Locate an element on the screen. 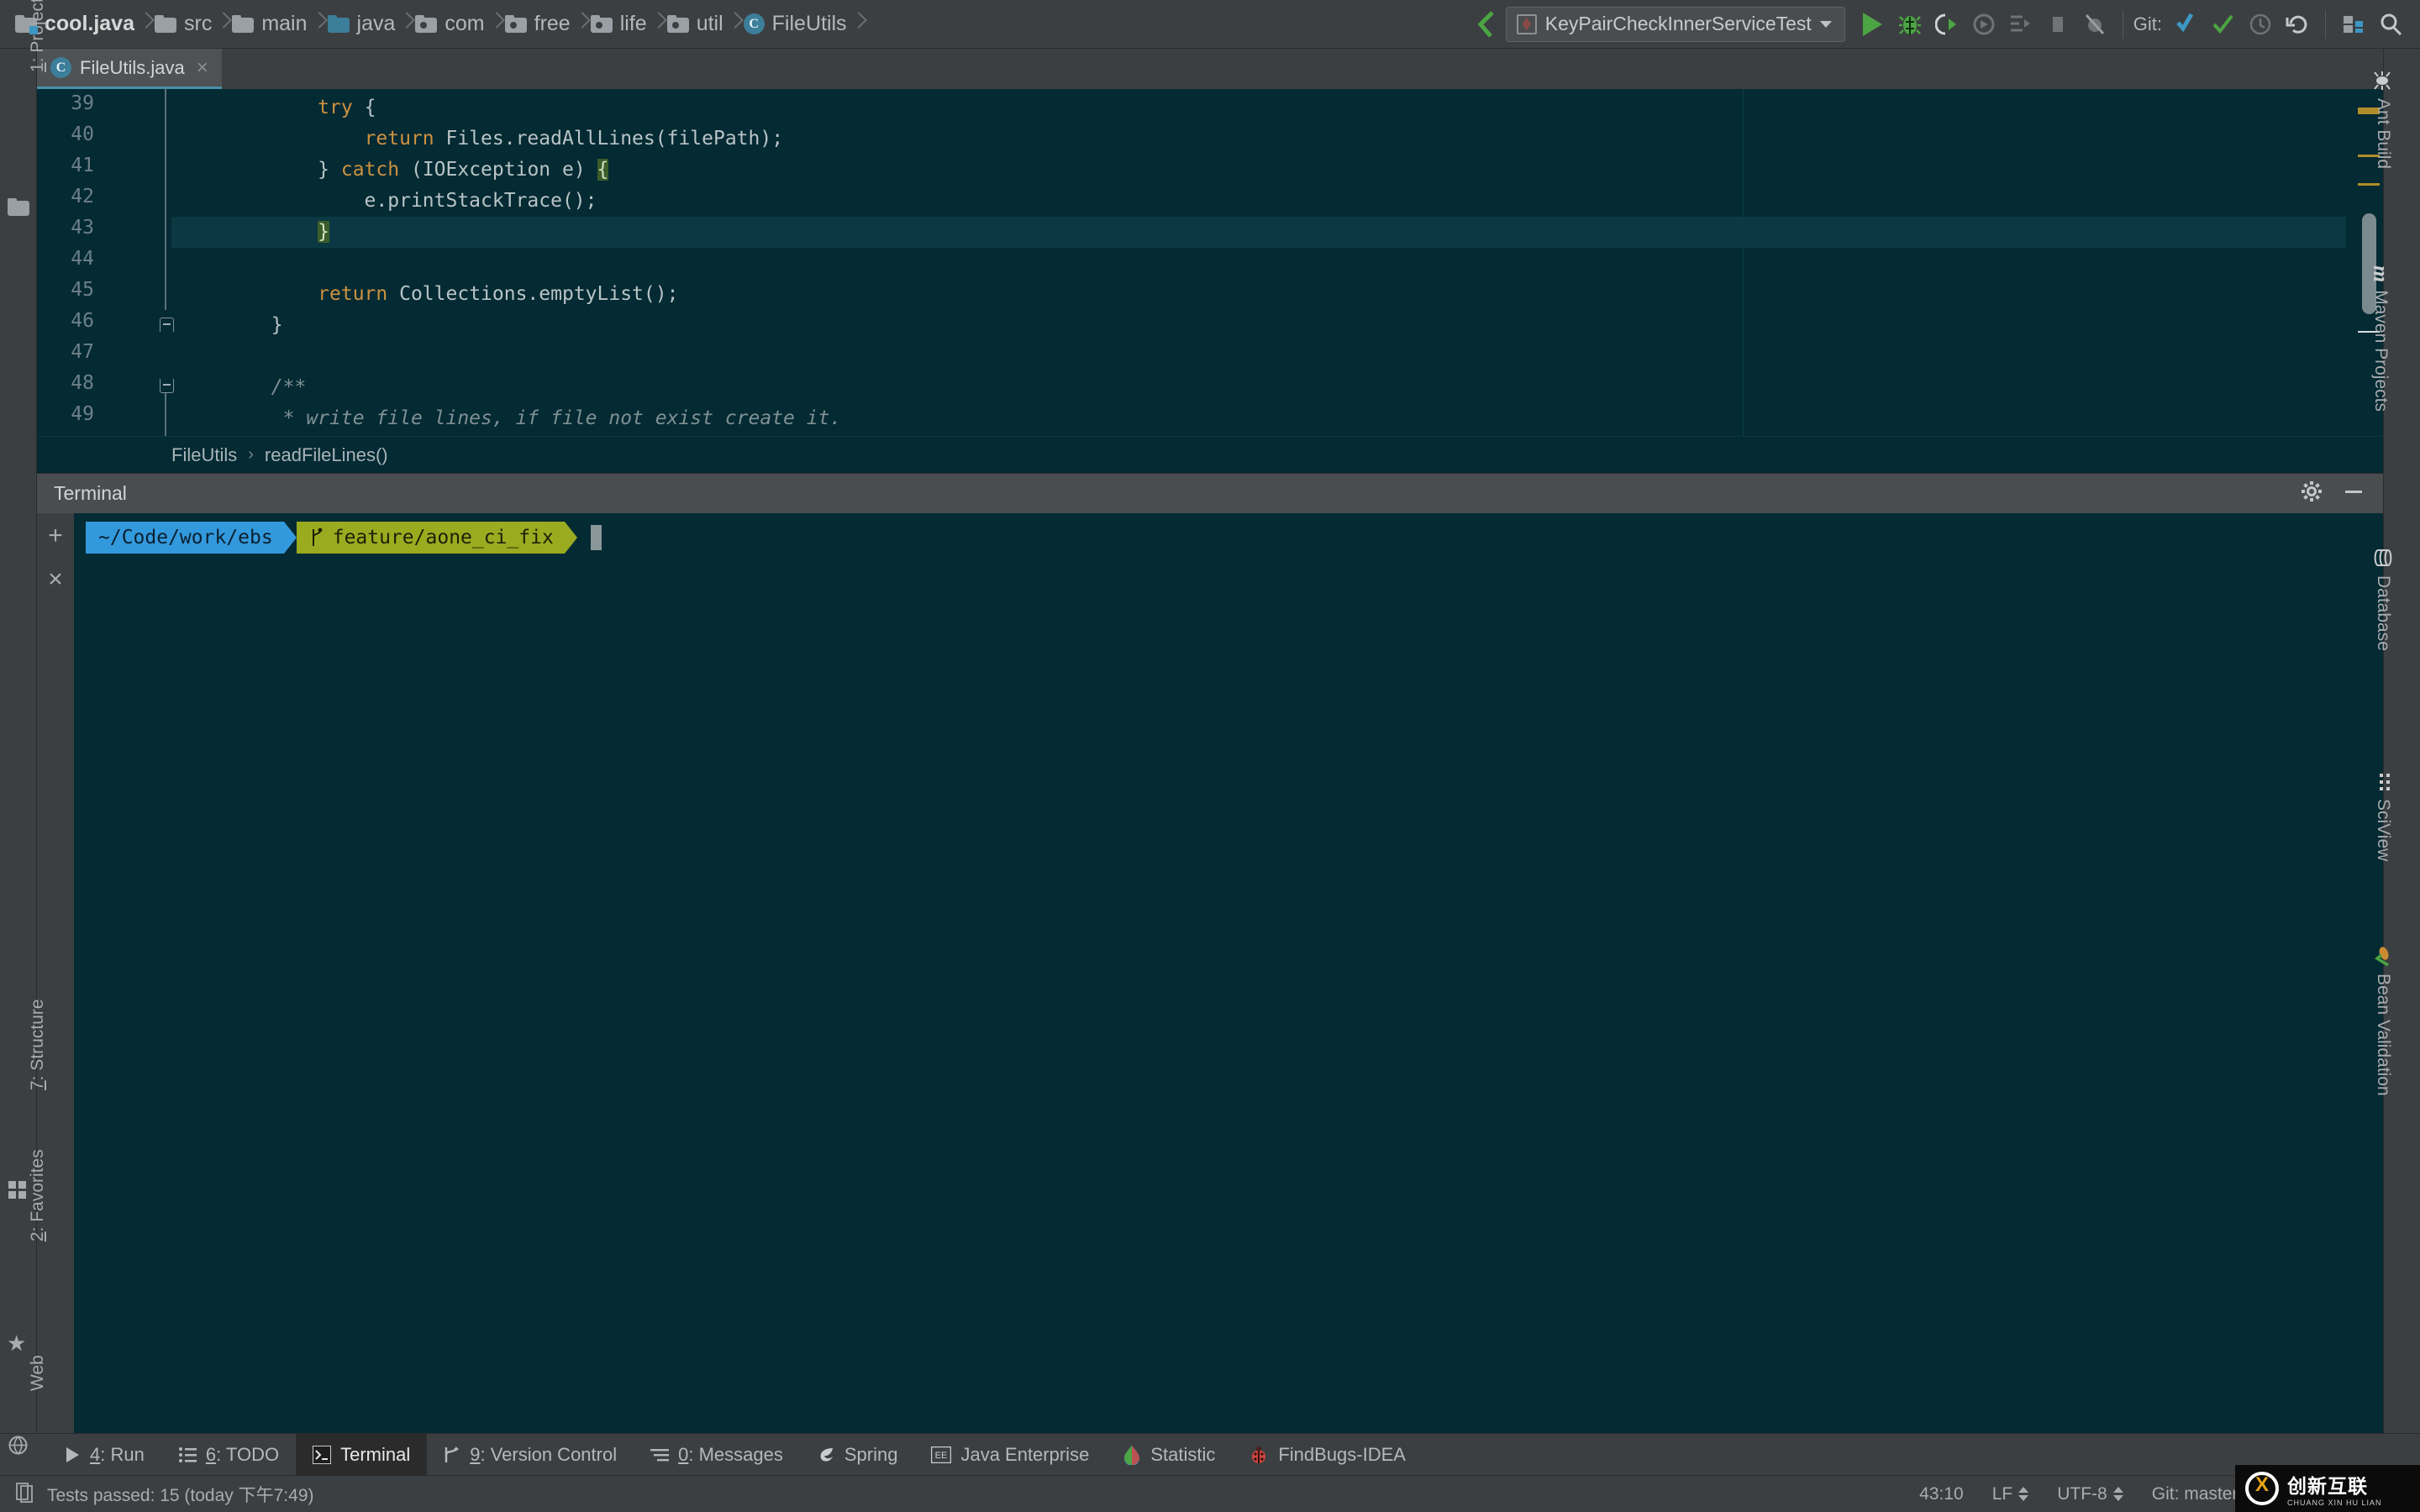  sidebar-item-ant-build: Ant Build is located at coordinates (2383, 120).